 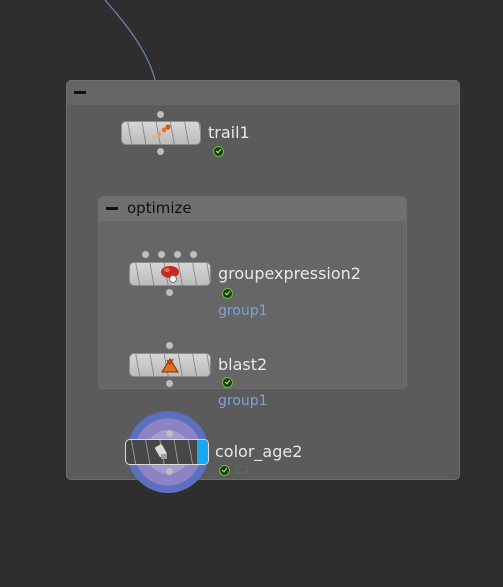 I want to click on node-label: blast2, so click(x=242, y=364).